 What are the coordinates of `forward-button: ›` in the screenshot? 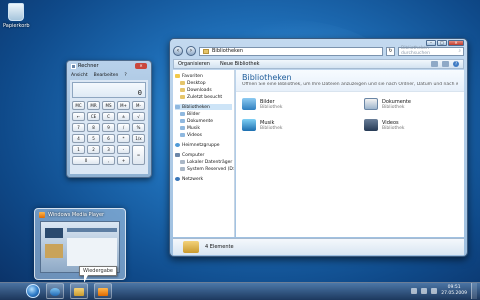 It's located at (191, 51).